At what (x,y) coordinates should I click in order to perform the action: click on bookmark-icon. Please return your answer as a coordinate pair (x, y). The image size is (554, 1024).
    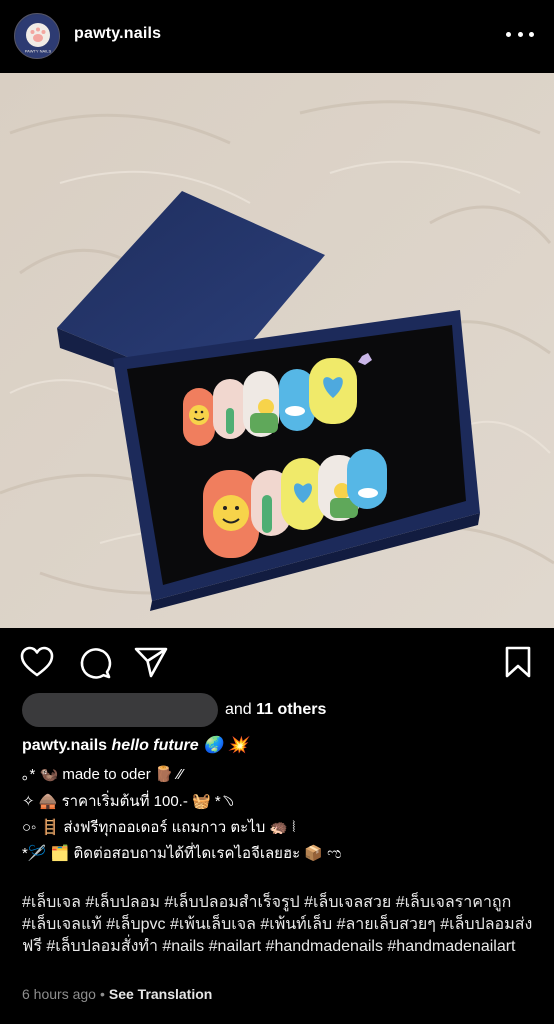
    Looking at the image, I should click on (518, 662).